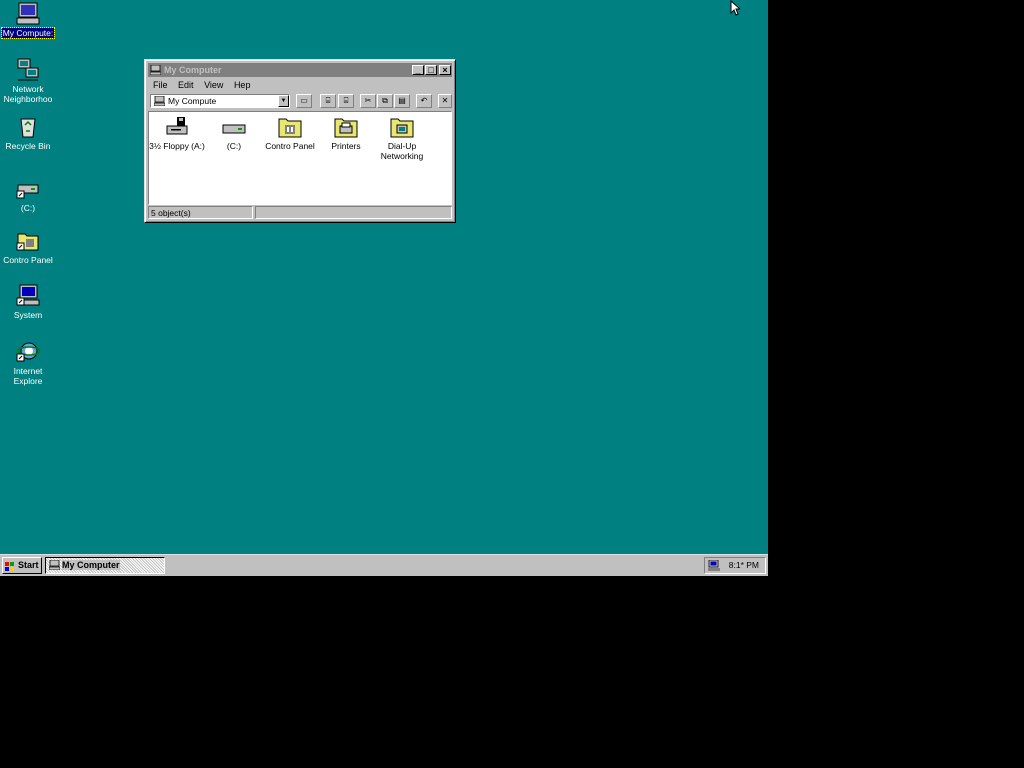  Describe the element at coordinates (402, 101) in the screenshot. I see `paste-icon: ▤` at that location.